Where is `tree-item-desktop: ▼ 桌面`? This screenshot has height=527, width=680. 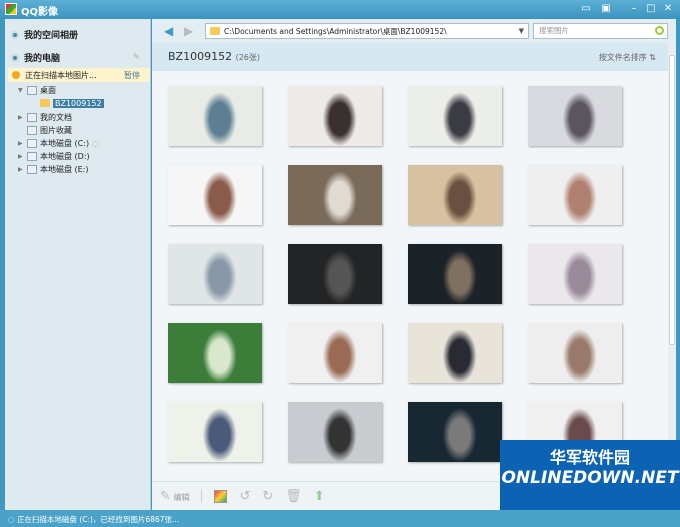
tree-item-desktop: ▼ 桌面 is located at coordinates (37, 90).